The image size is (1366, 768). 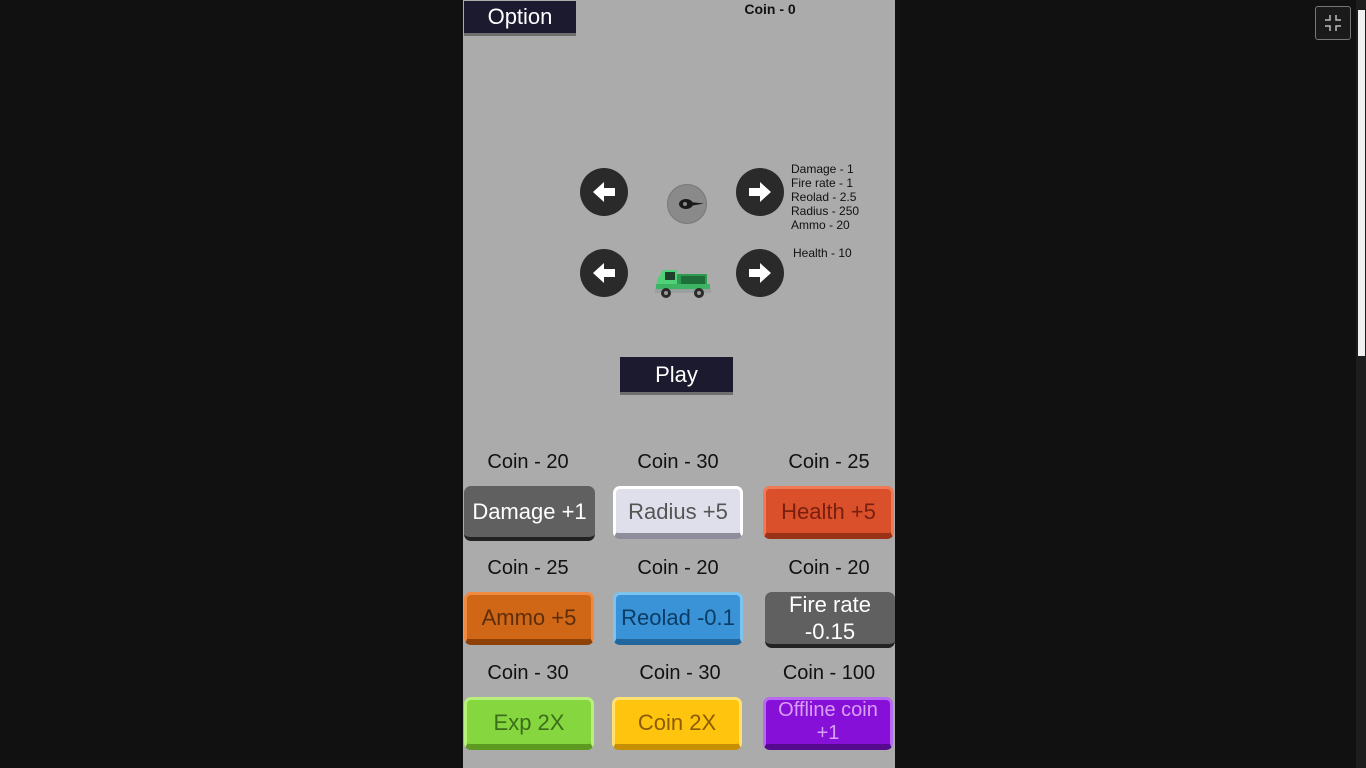 I want to click on stat-health: Health - 10, so click(x=822, y=253).